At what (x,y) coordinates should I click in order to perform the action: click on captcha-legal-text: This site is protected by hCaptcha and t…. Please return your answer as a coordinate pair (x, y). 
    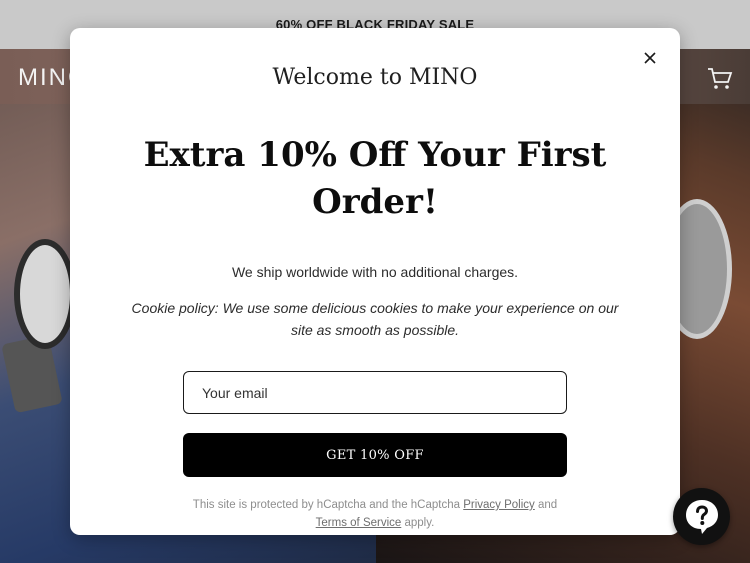
    Looking at the image, I should click on (375, 514).